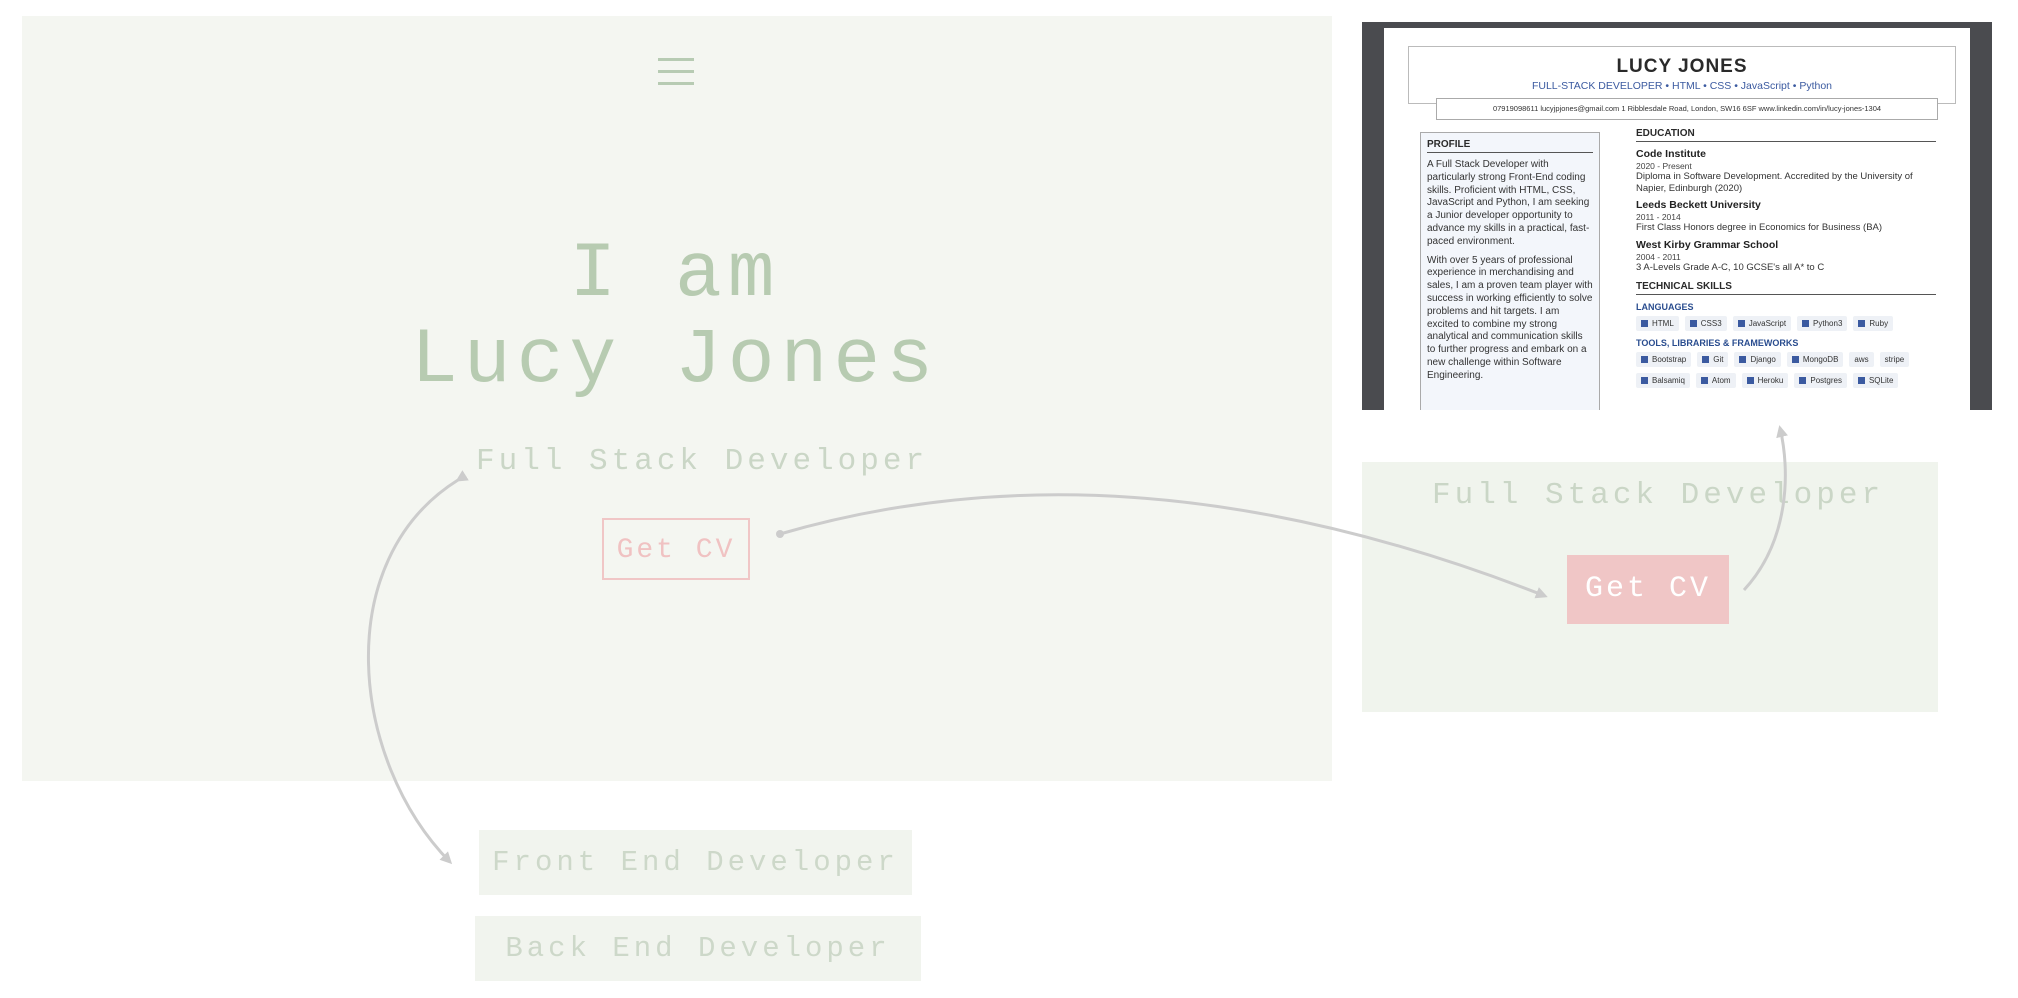  I want to click on arrow-hover-to-cv, so click(1765, 508).